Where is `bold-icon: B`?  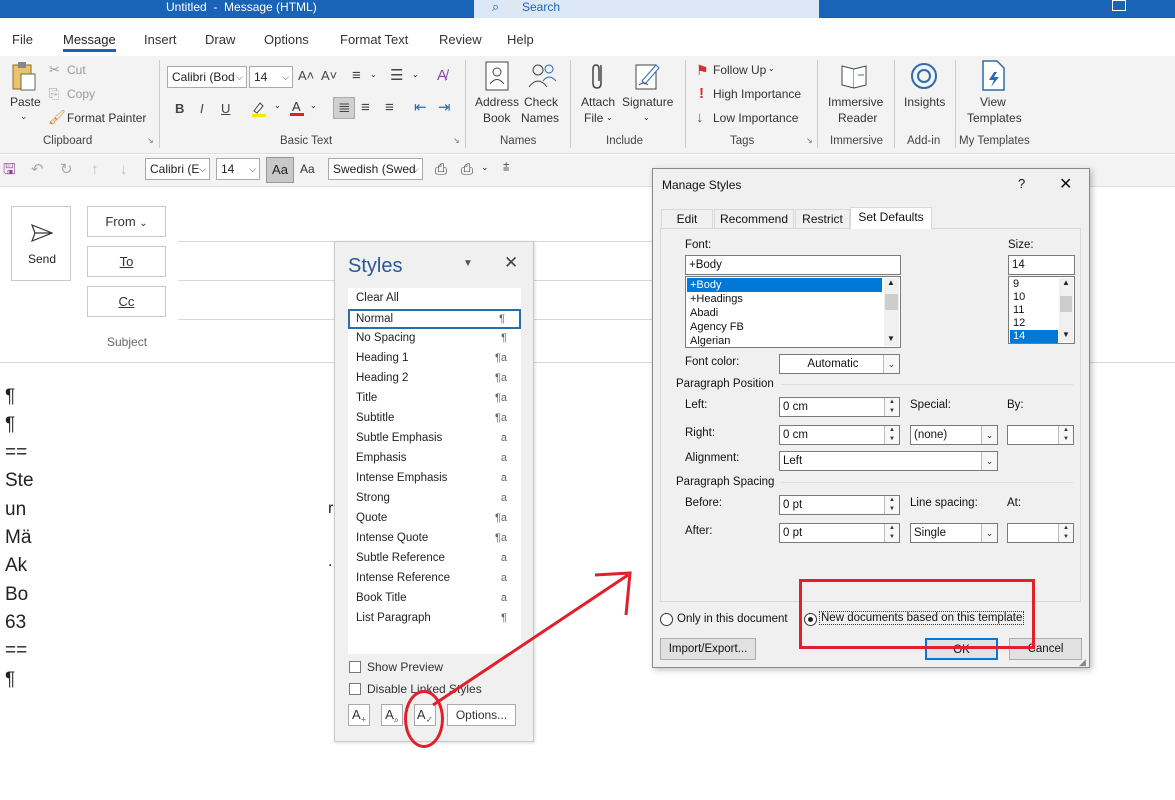
bold-icon: B is located at coordinates (179, 109).